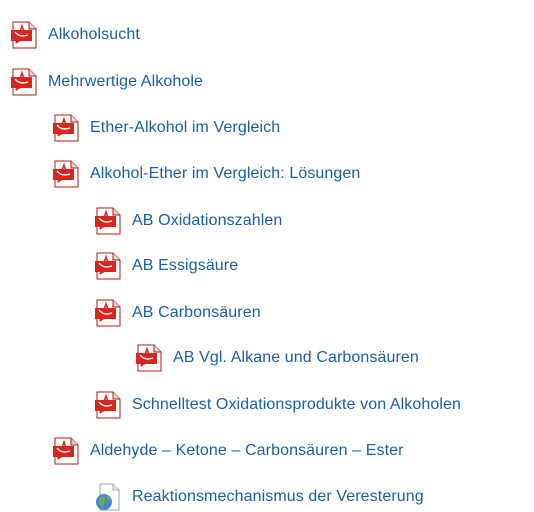 The height and width of the screenshot is (512, 534). I want to click on web-link-icon, so click(108, 497).